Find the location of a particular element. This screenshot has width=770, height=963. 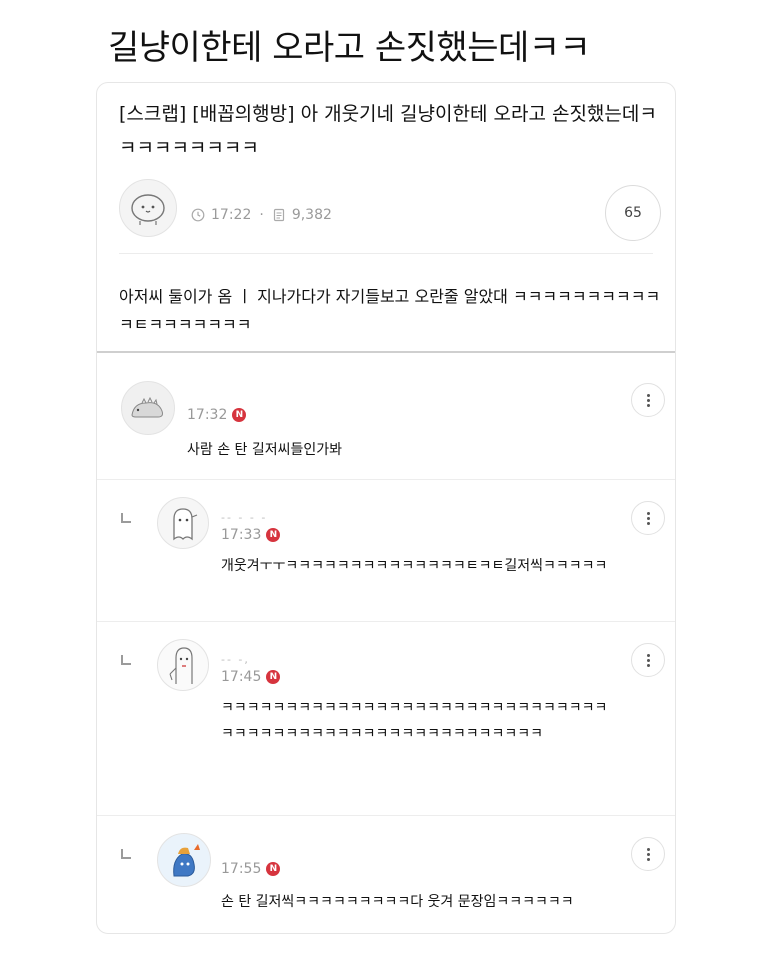

post-views: 9,382 is located at coordinates (311, 215).